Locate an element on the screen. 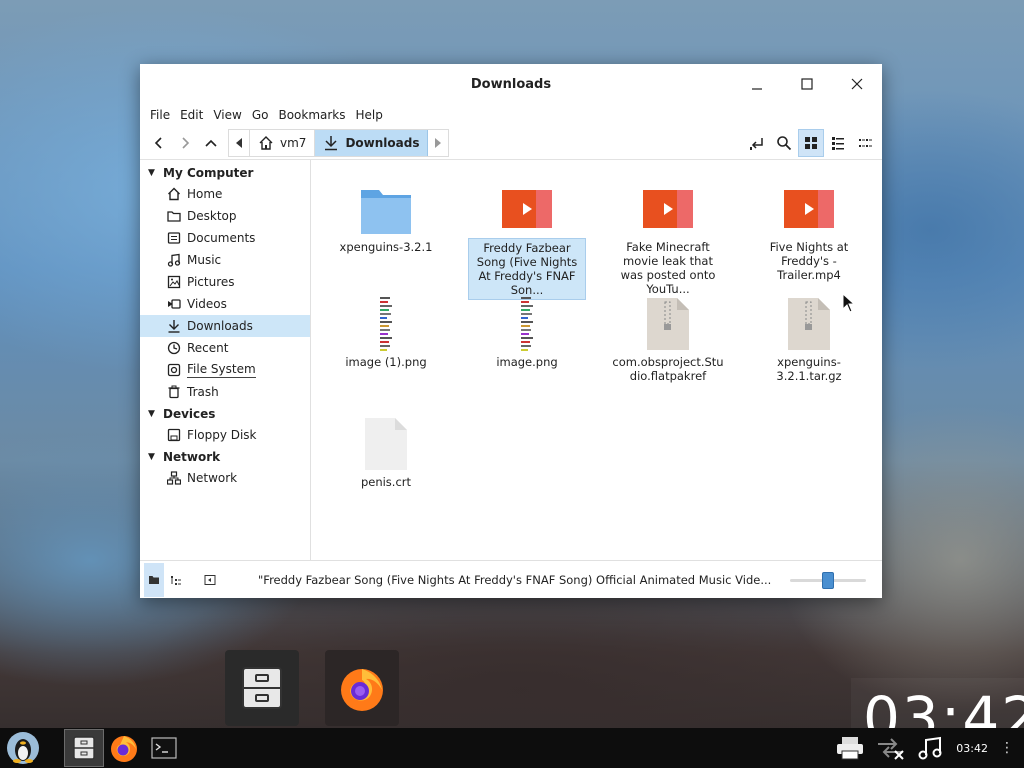 This screenshot has width=1024, height=768. taskbar-terminal is located at coordinates (164, 748).